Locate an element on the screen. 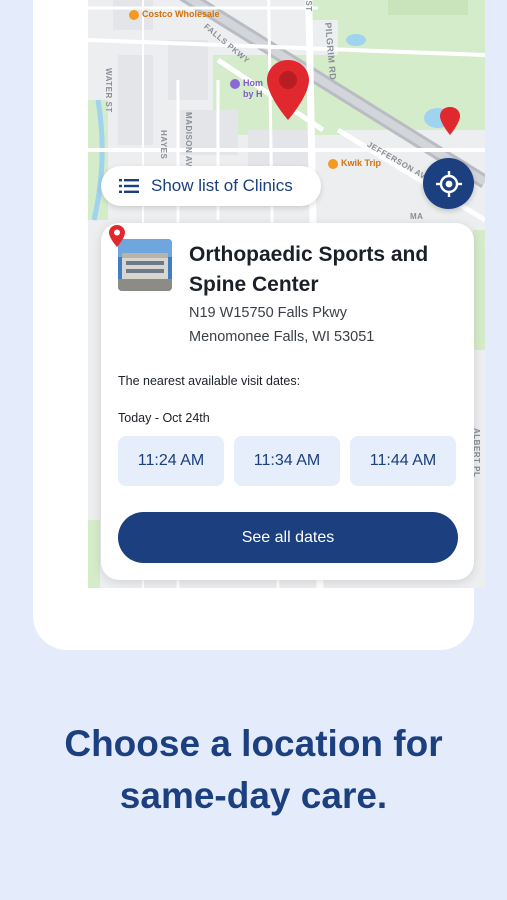 This screenshot has height=900, width=507. time-slot-button: 11:34 AM is located at coordinates (287, 461).